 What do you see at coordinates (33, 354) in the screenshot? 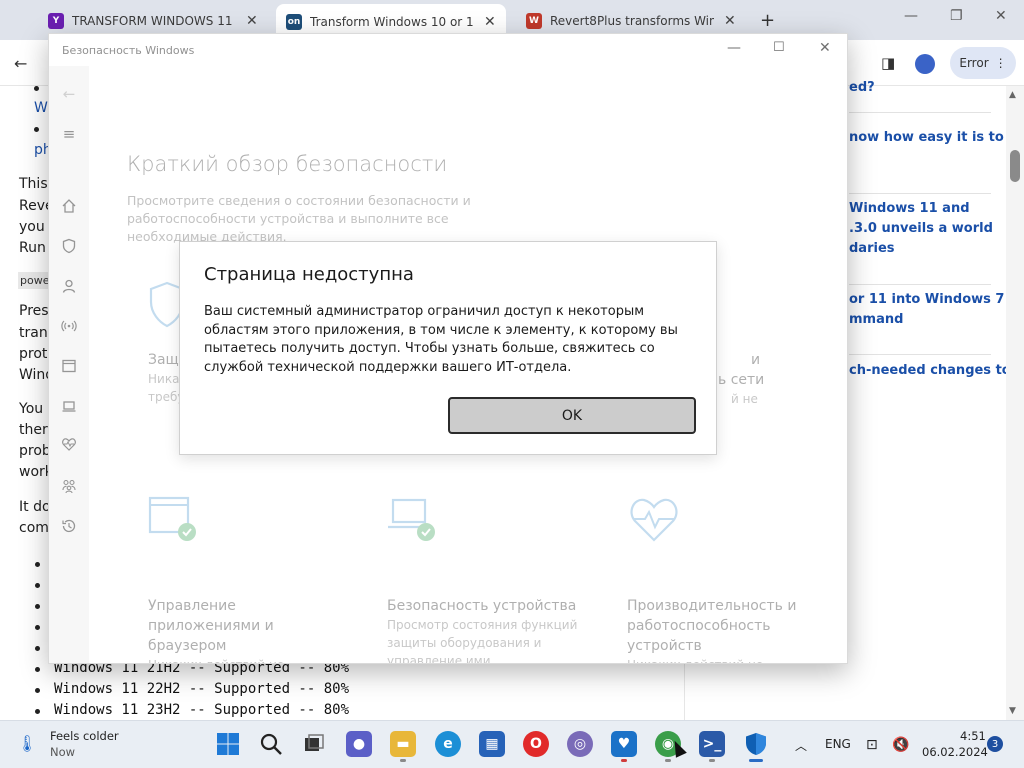
I see `page-text-fragment: prot` at bounding box center [33, 354].